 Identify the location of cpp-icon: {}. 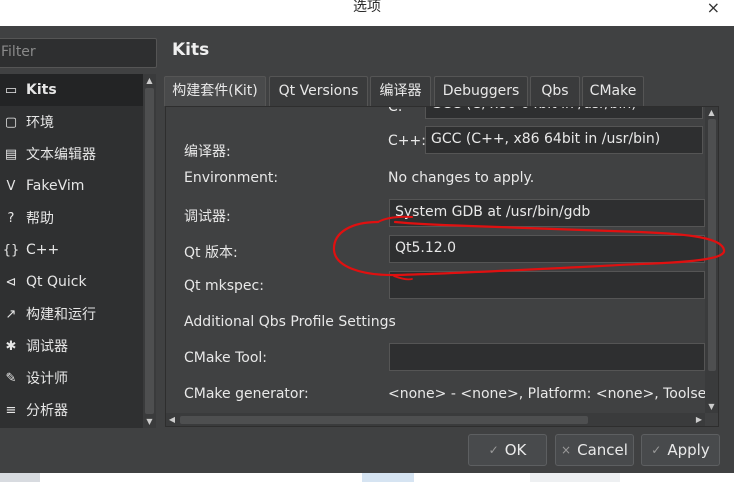
(11, 250).